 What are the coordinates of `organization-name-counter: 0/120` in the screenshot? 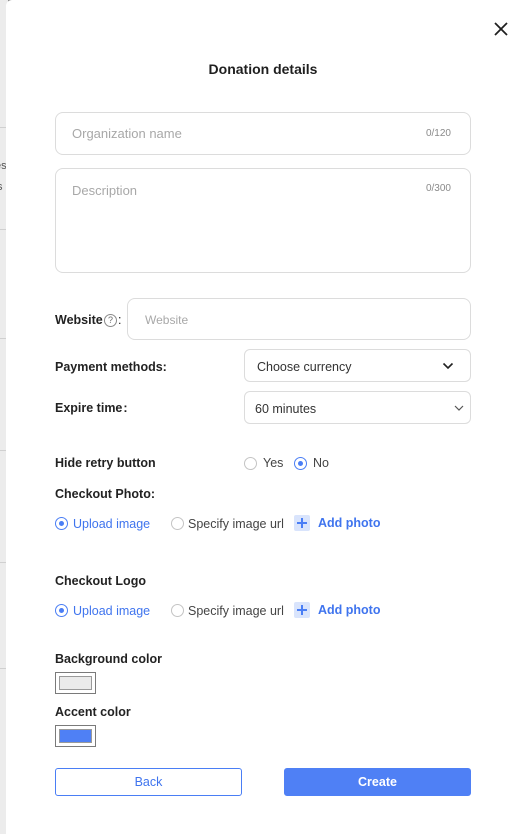 It's located at (438, 133).